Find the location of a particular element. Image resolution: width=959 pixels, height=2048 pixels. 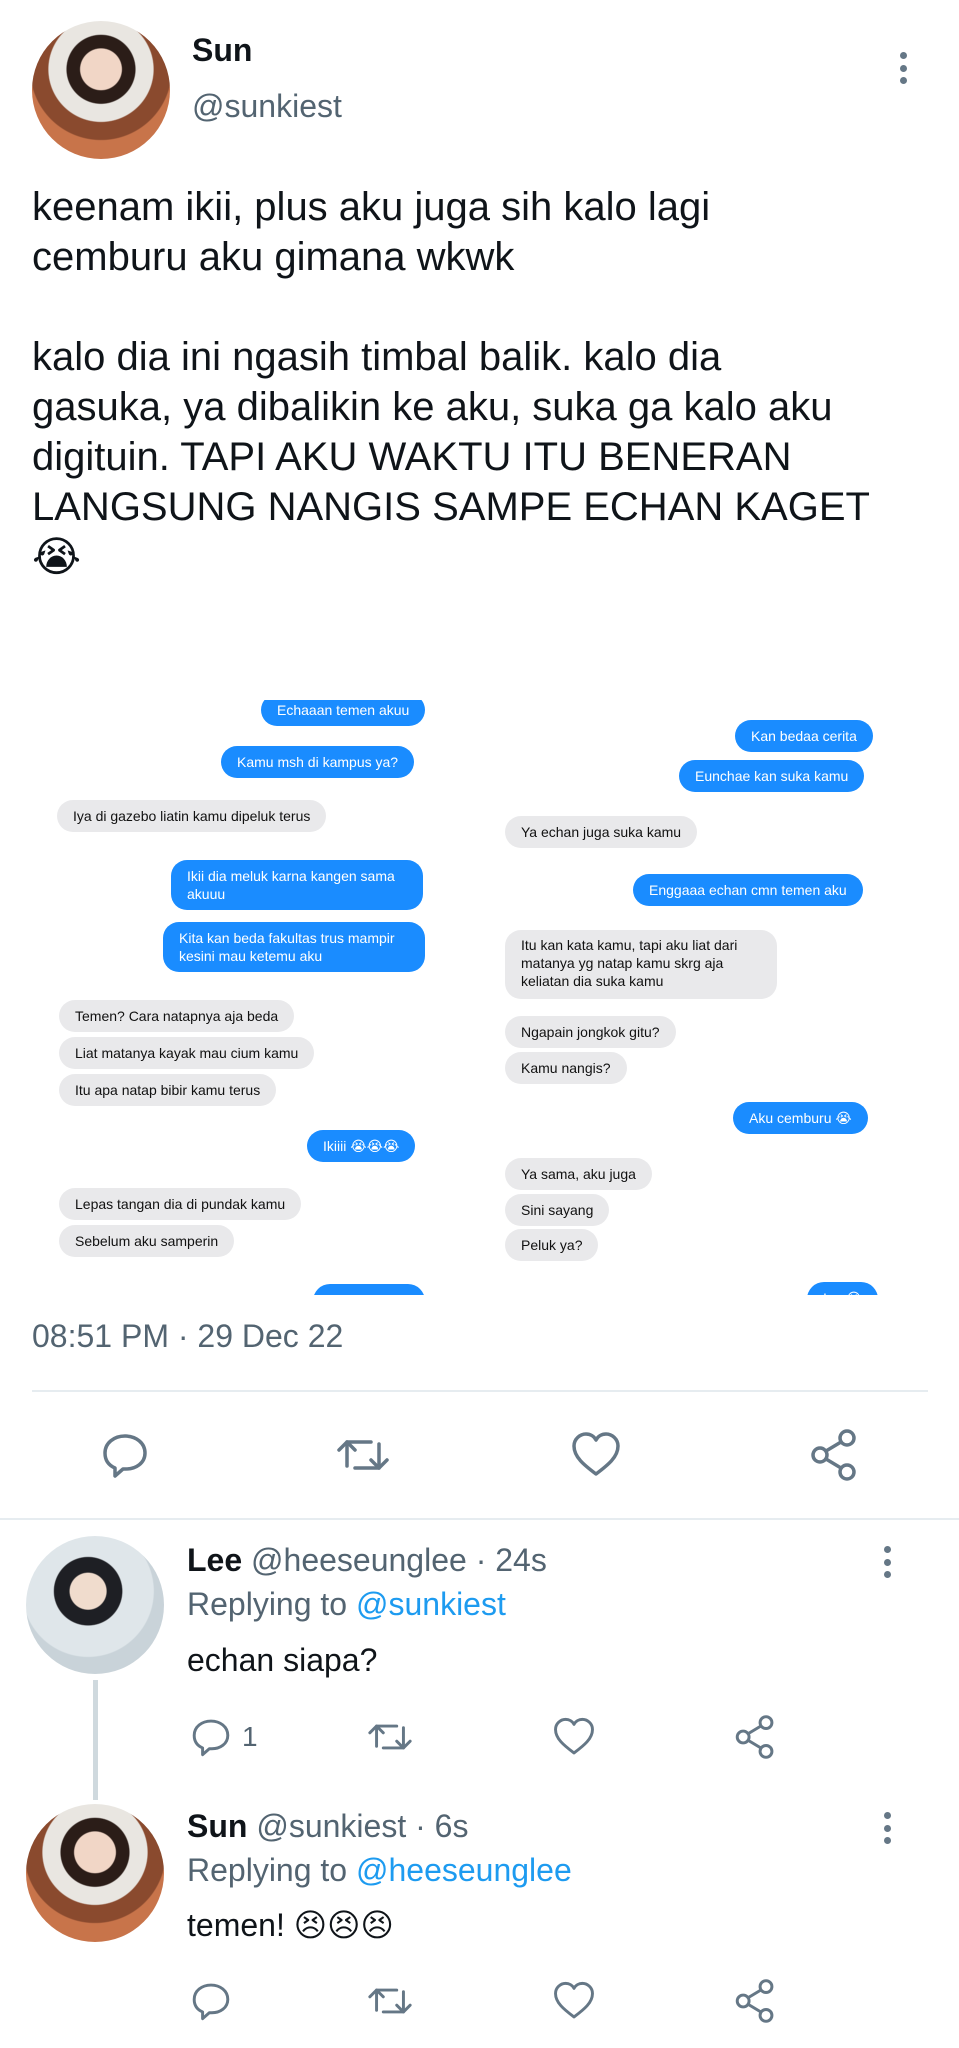

reply-text: echan siapa? is located at coordinates (282, 1660).